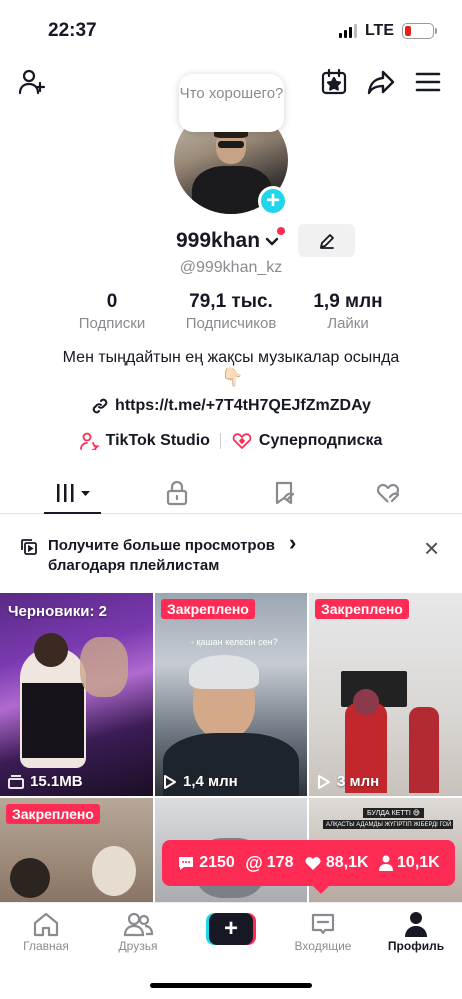 The height and width of the screenshot is (999, 462). Describe the element at coordinates (334, 82) in the screenshot. I see `creator-calendar-icon` at that location.